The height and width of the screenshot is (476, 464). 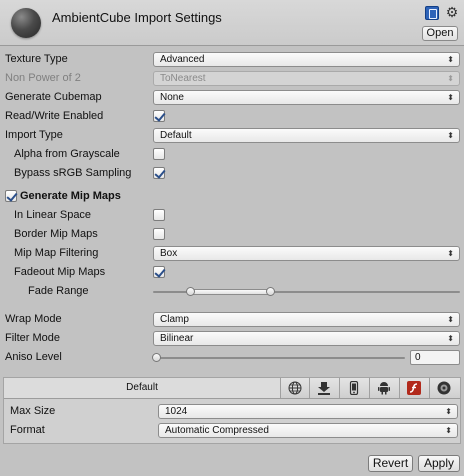 I want to click on tab-default-label: Default, so click(x=142, y=387).